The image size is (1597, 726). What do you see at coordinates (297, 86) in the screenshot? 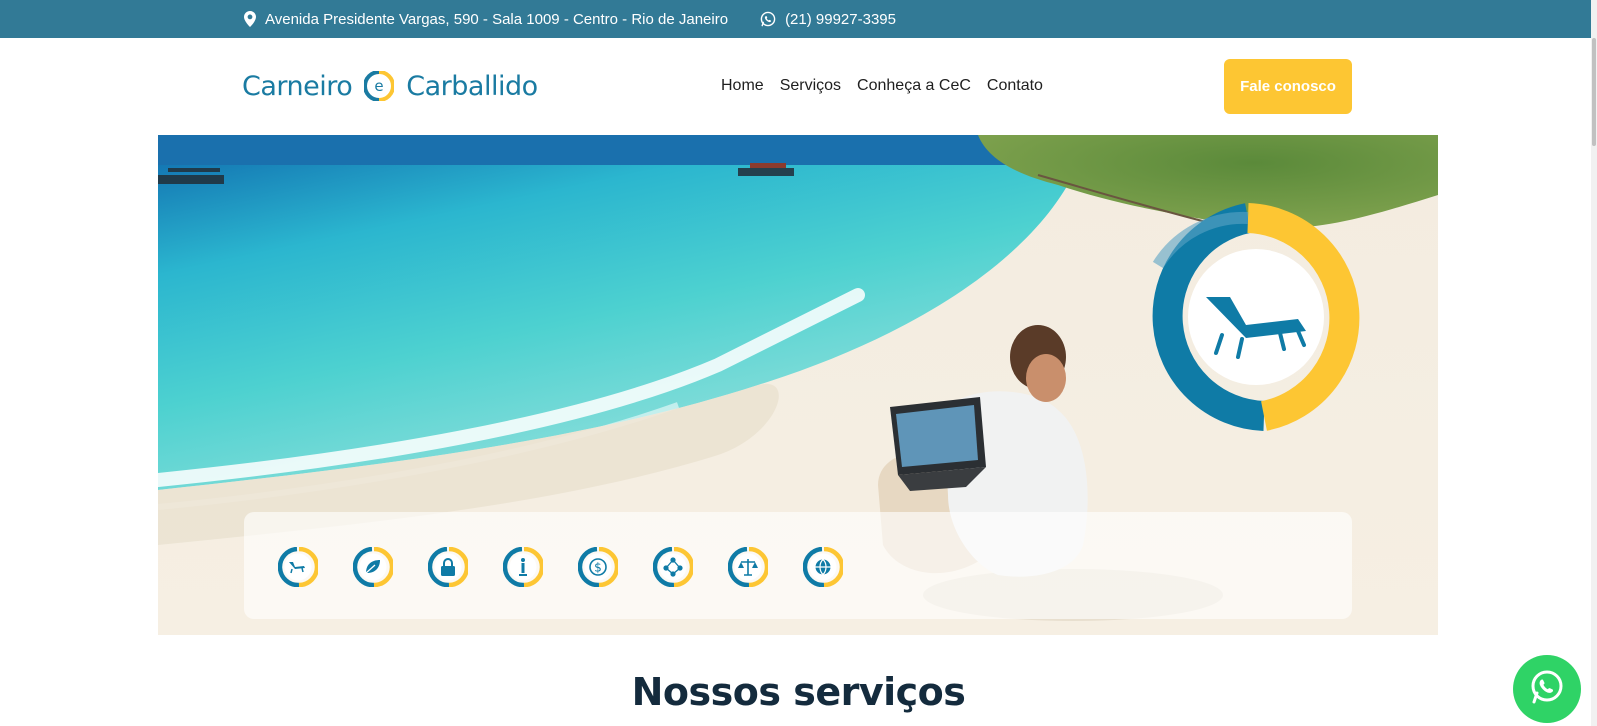
I see `logo-word-carneiro: Carneiro` at bounding box center [297, 86].